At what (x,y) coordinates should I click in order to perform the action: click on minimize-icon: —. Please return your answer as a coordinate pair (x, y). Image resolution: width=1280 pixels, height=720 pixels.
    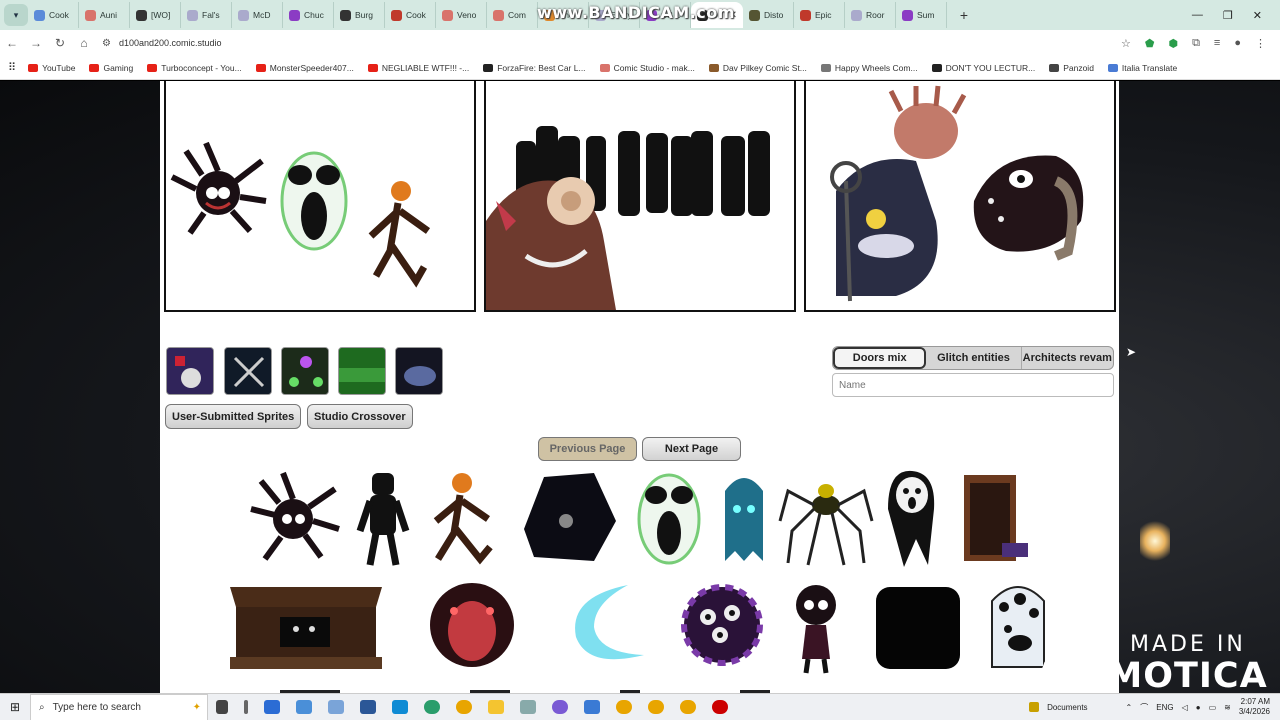
    Looking at the image, I should click on (1197, 15).